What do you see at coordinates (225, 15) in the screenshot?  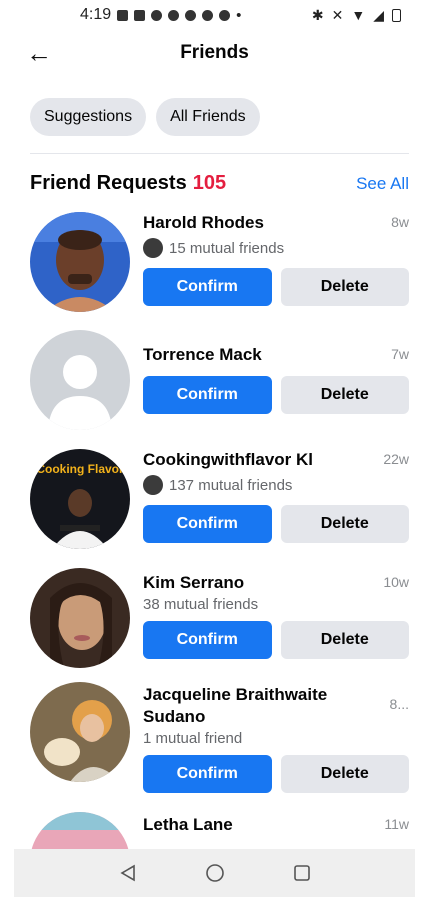 I see `app-icon` at bounding box center [225, 15].